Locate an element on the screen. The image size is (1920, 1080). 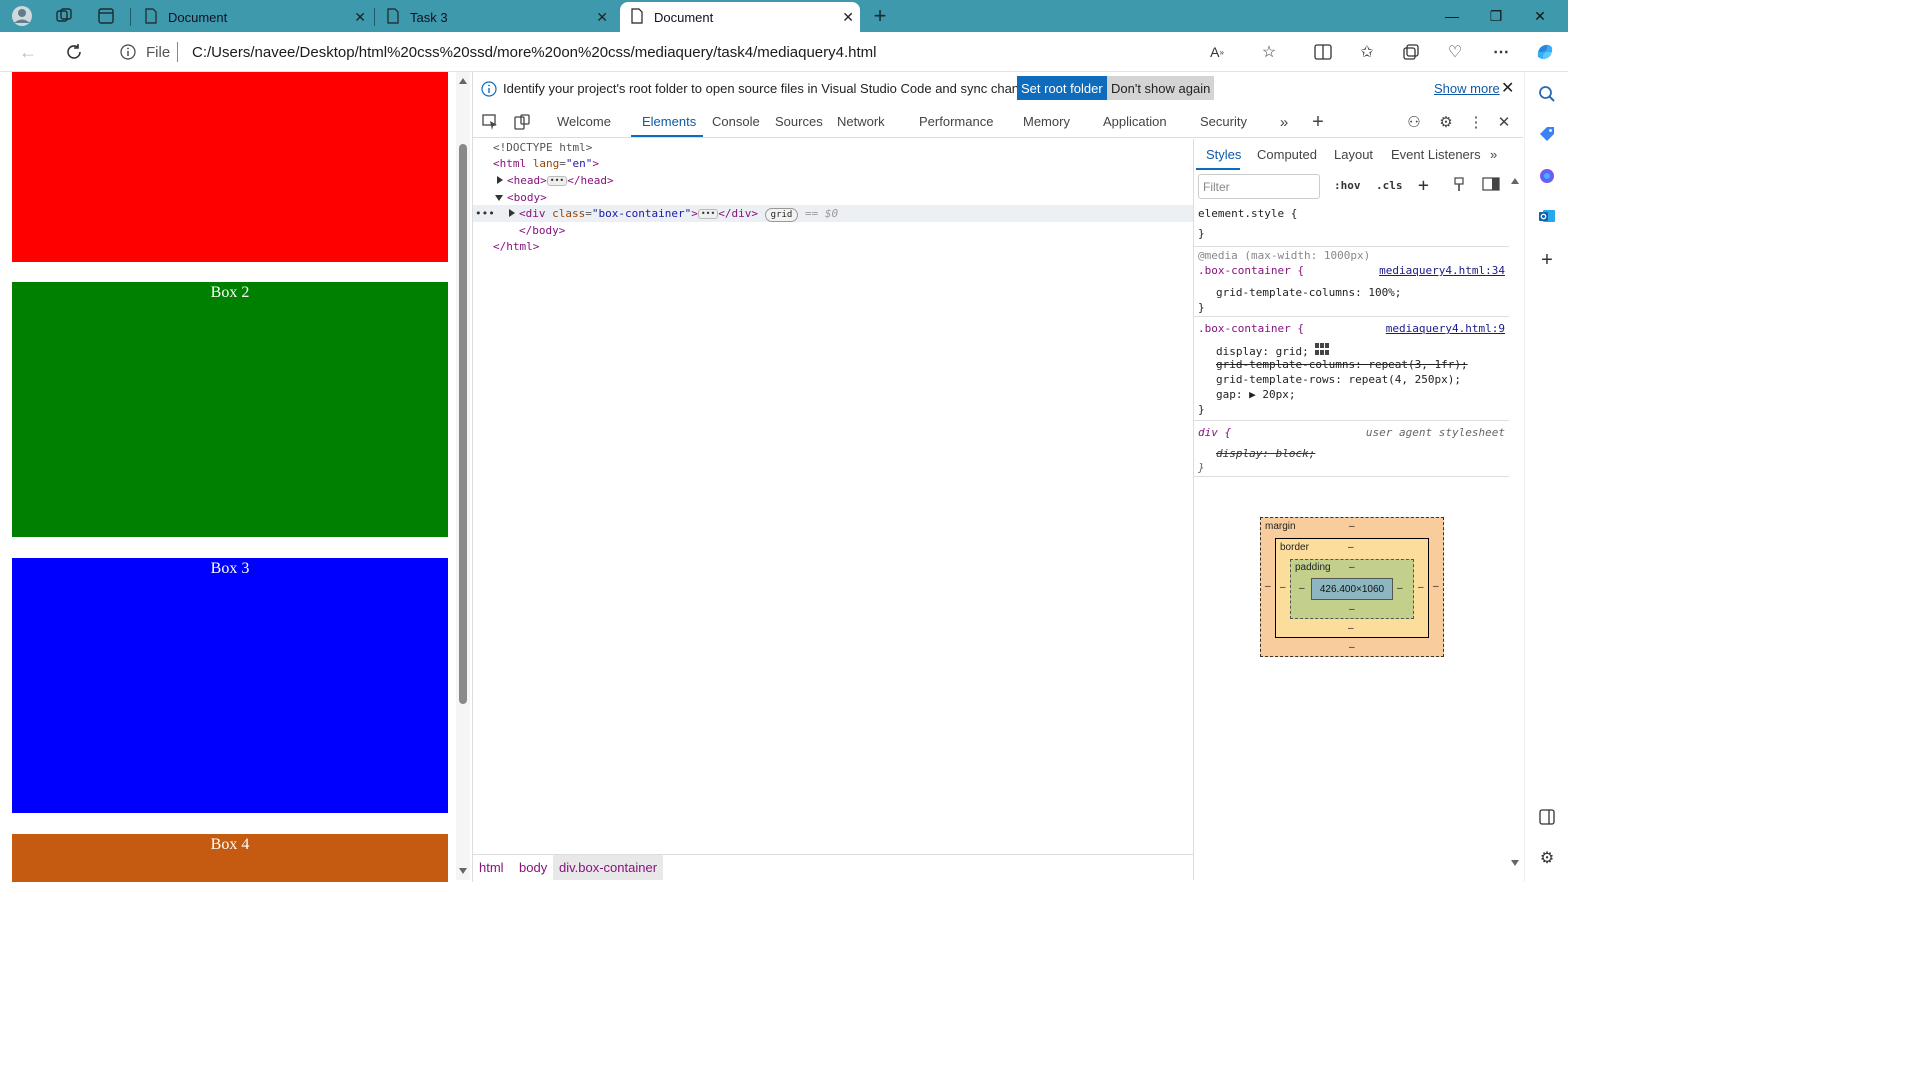
restore-icon: ❐ is located at coordinates (1496, 16).